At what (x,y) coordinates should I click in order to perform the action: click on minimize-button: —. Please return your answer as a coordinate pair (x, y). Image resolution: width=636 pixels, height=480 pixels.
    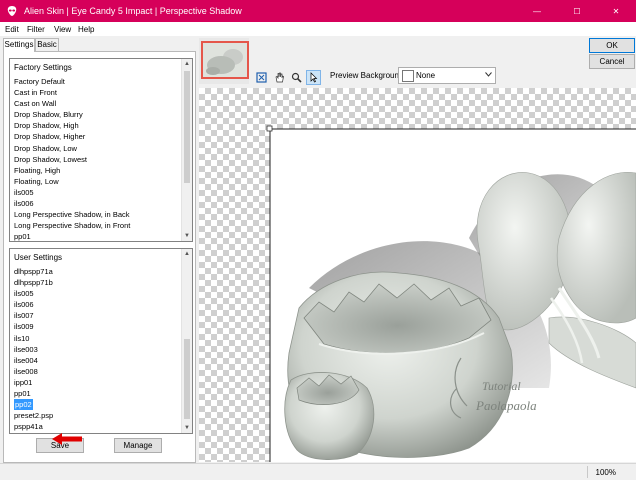
    Looking at the image, I should click on (537, 11).